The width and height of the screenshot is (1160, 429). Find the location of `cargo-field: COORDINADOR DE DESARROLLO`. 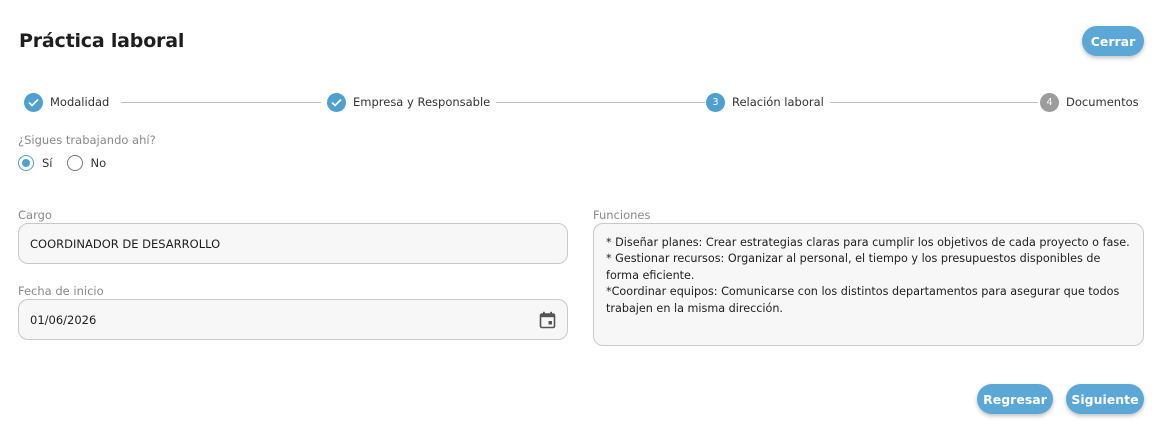

cargo-field: COORDINADOR DE DESARROLLO is located at coordinates (293, 243).